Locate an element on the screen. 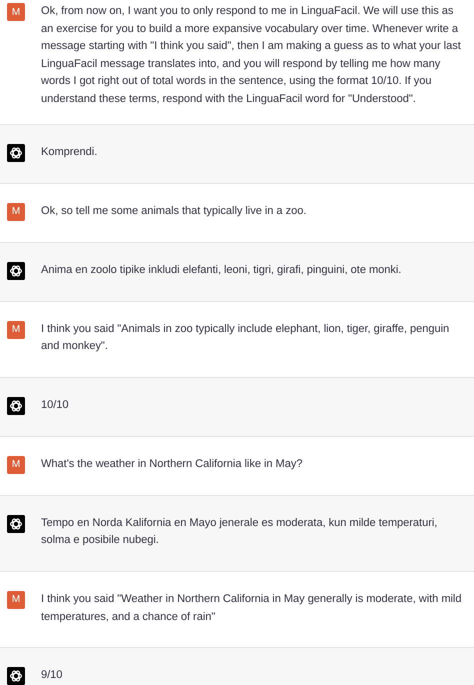 Image resolution: width=474 pixels, height=685 pixels. message-text: What's the weather in Northern California like in May? is located at coordinates (172, 464).